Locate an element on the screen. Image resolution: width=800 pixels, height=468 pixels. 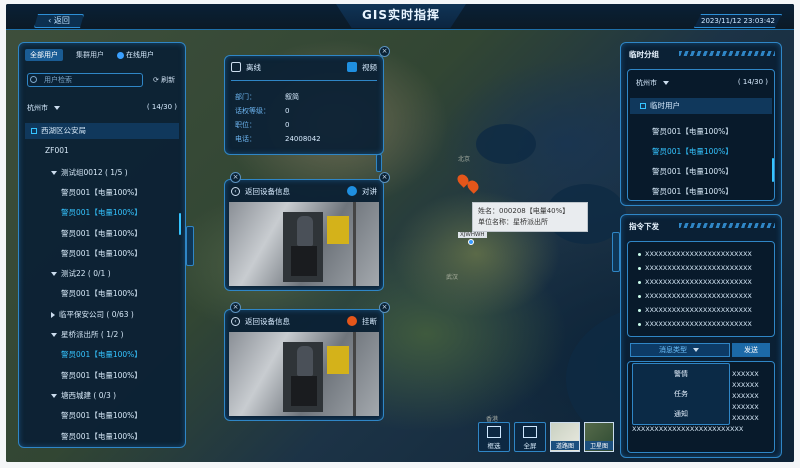
tree-group: 星桥派出所 ( 1/2 ) is located at coordinates (87, 334).